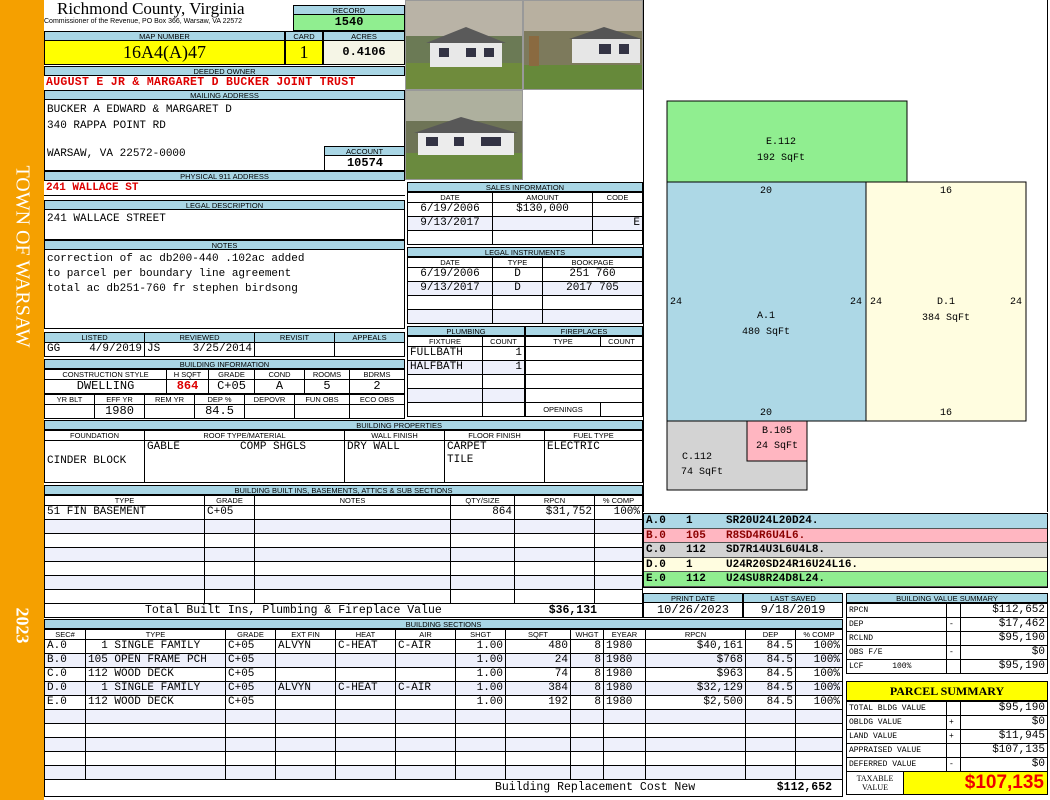 The height and width of the screenshot is (800, 1050). I want to click on instrument-cell: 251 760, so click(592, 274).